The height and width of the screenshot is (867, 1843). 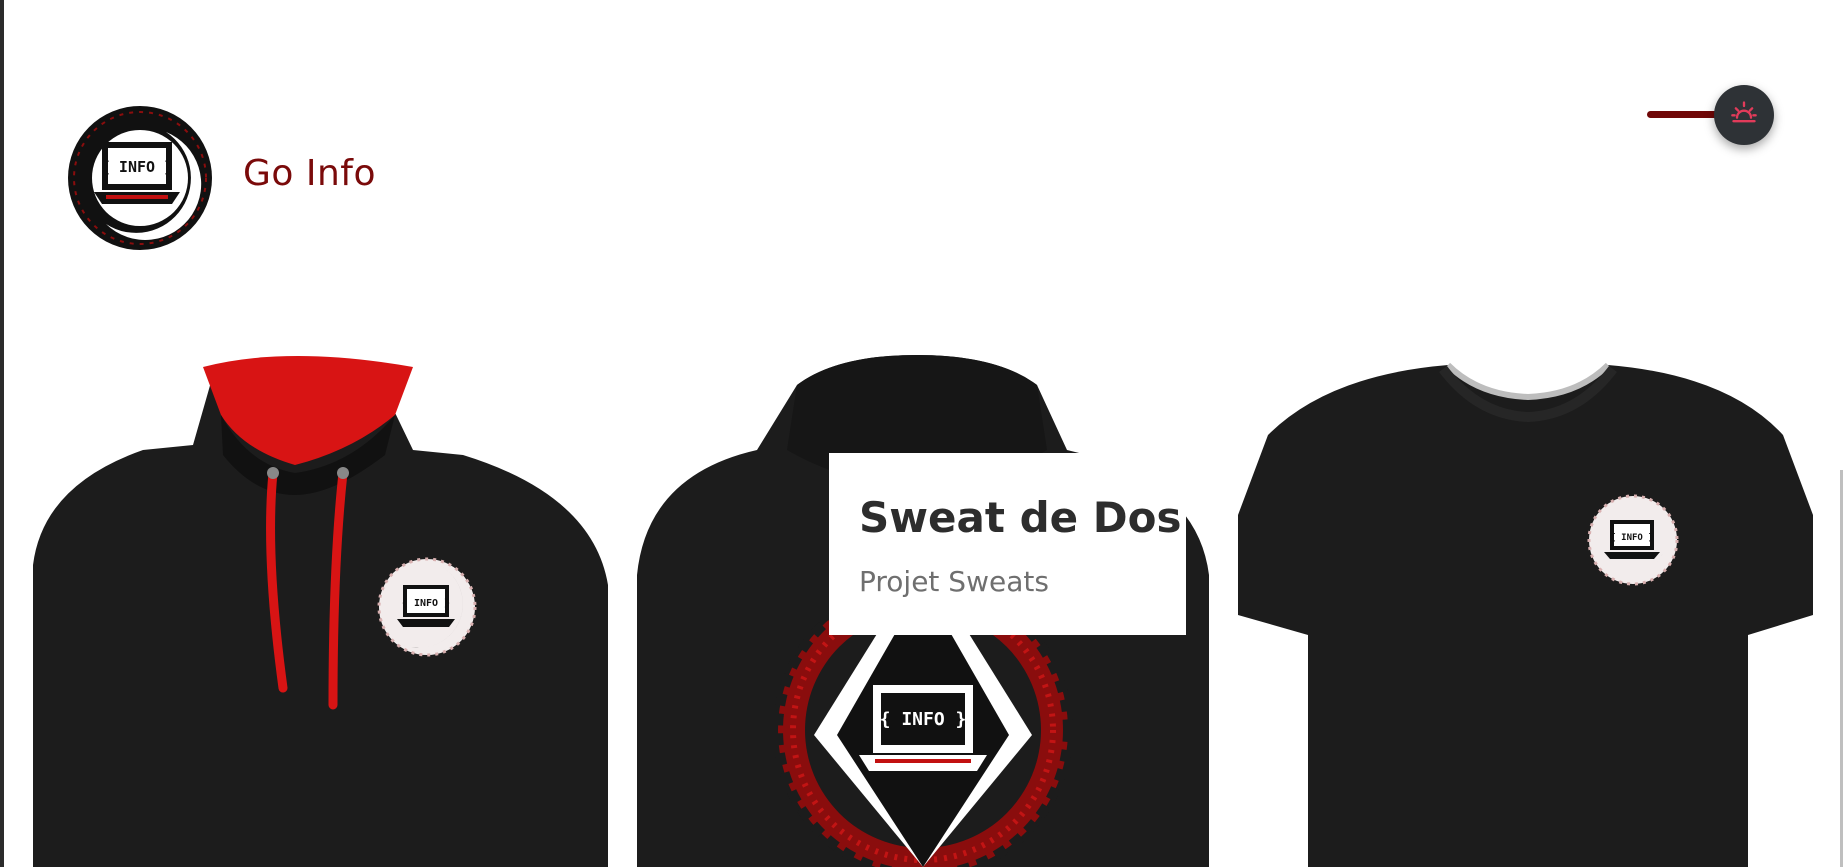 I want to click on site-logo: { INFO }, so click(x=140, y=178).